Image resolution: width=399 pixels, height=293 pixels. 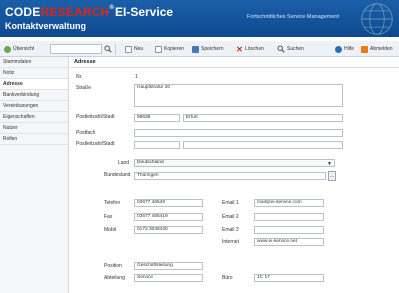 I want to click on delete-x-icon: ✕, so click(x=239, y=49).